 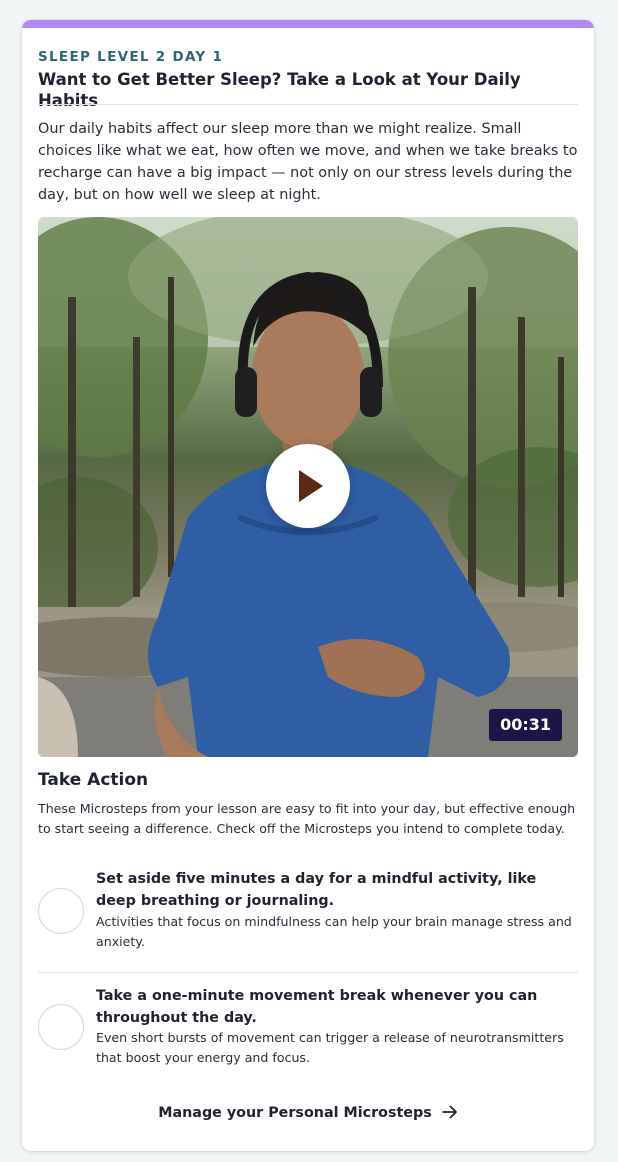 I want to click on microstep-divider, so click(x=308, y=972).